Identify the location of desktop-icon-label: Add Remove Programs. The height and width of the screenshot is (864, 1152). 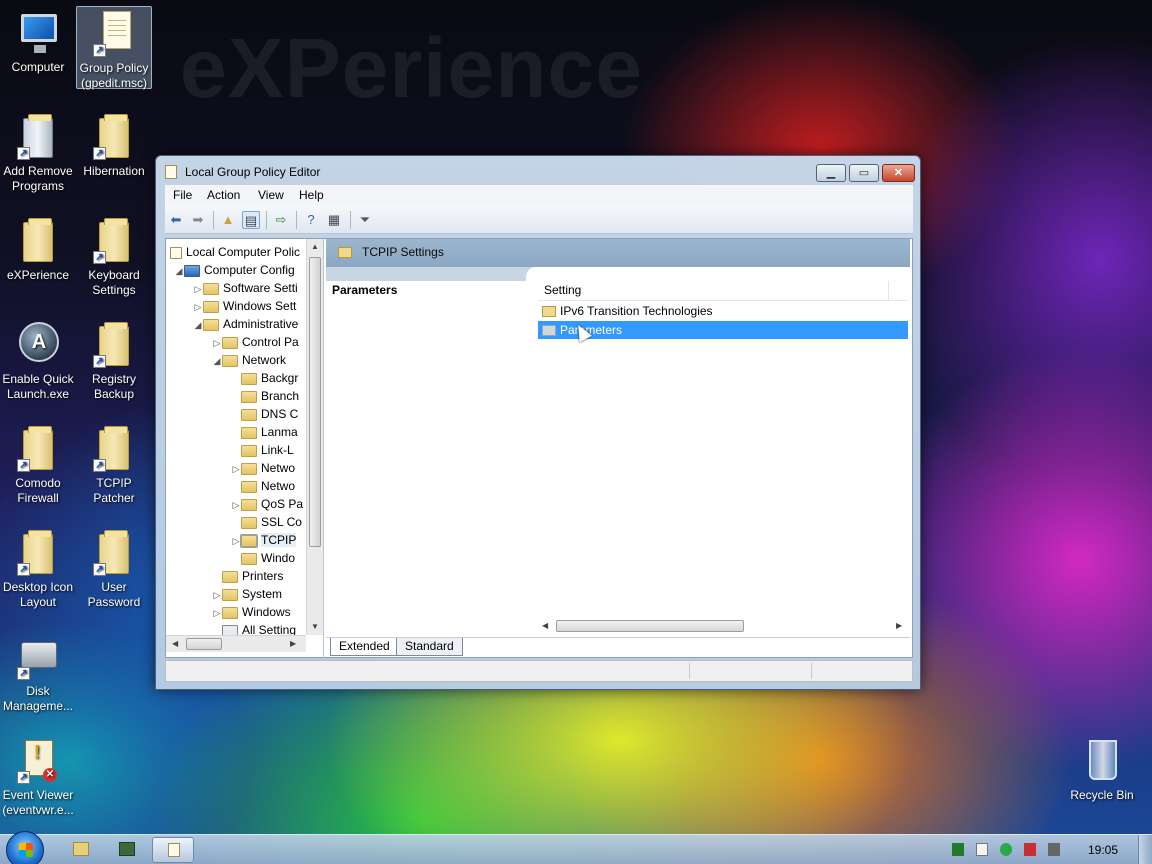
(38, 178).